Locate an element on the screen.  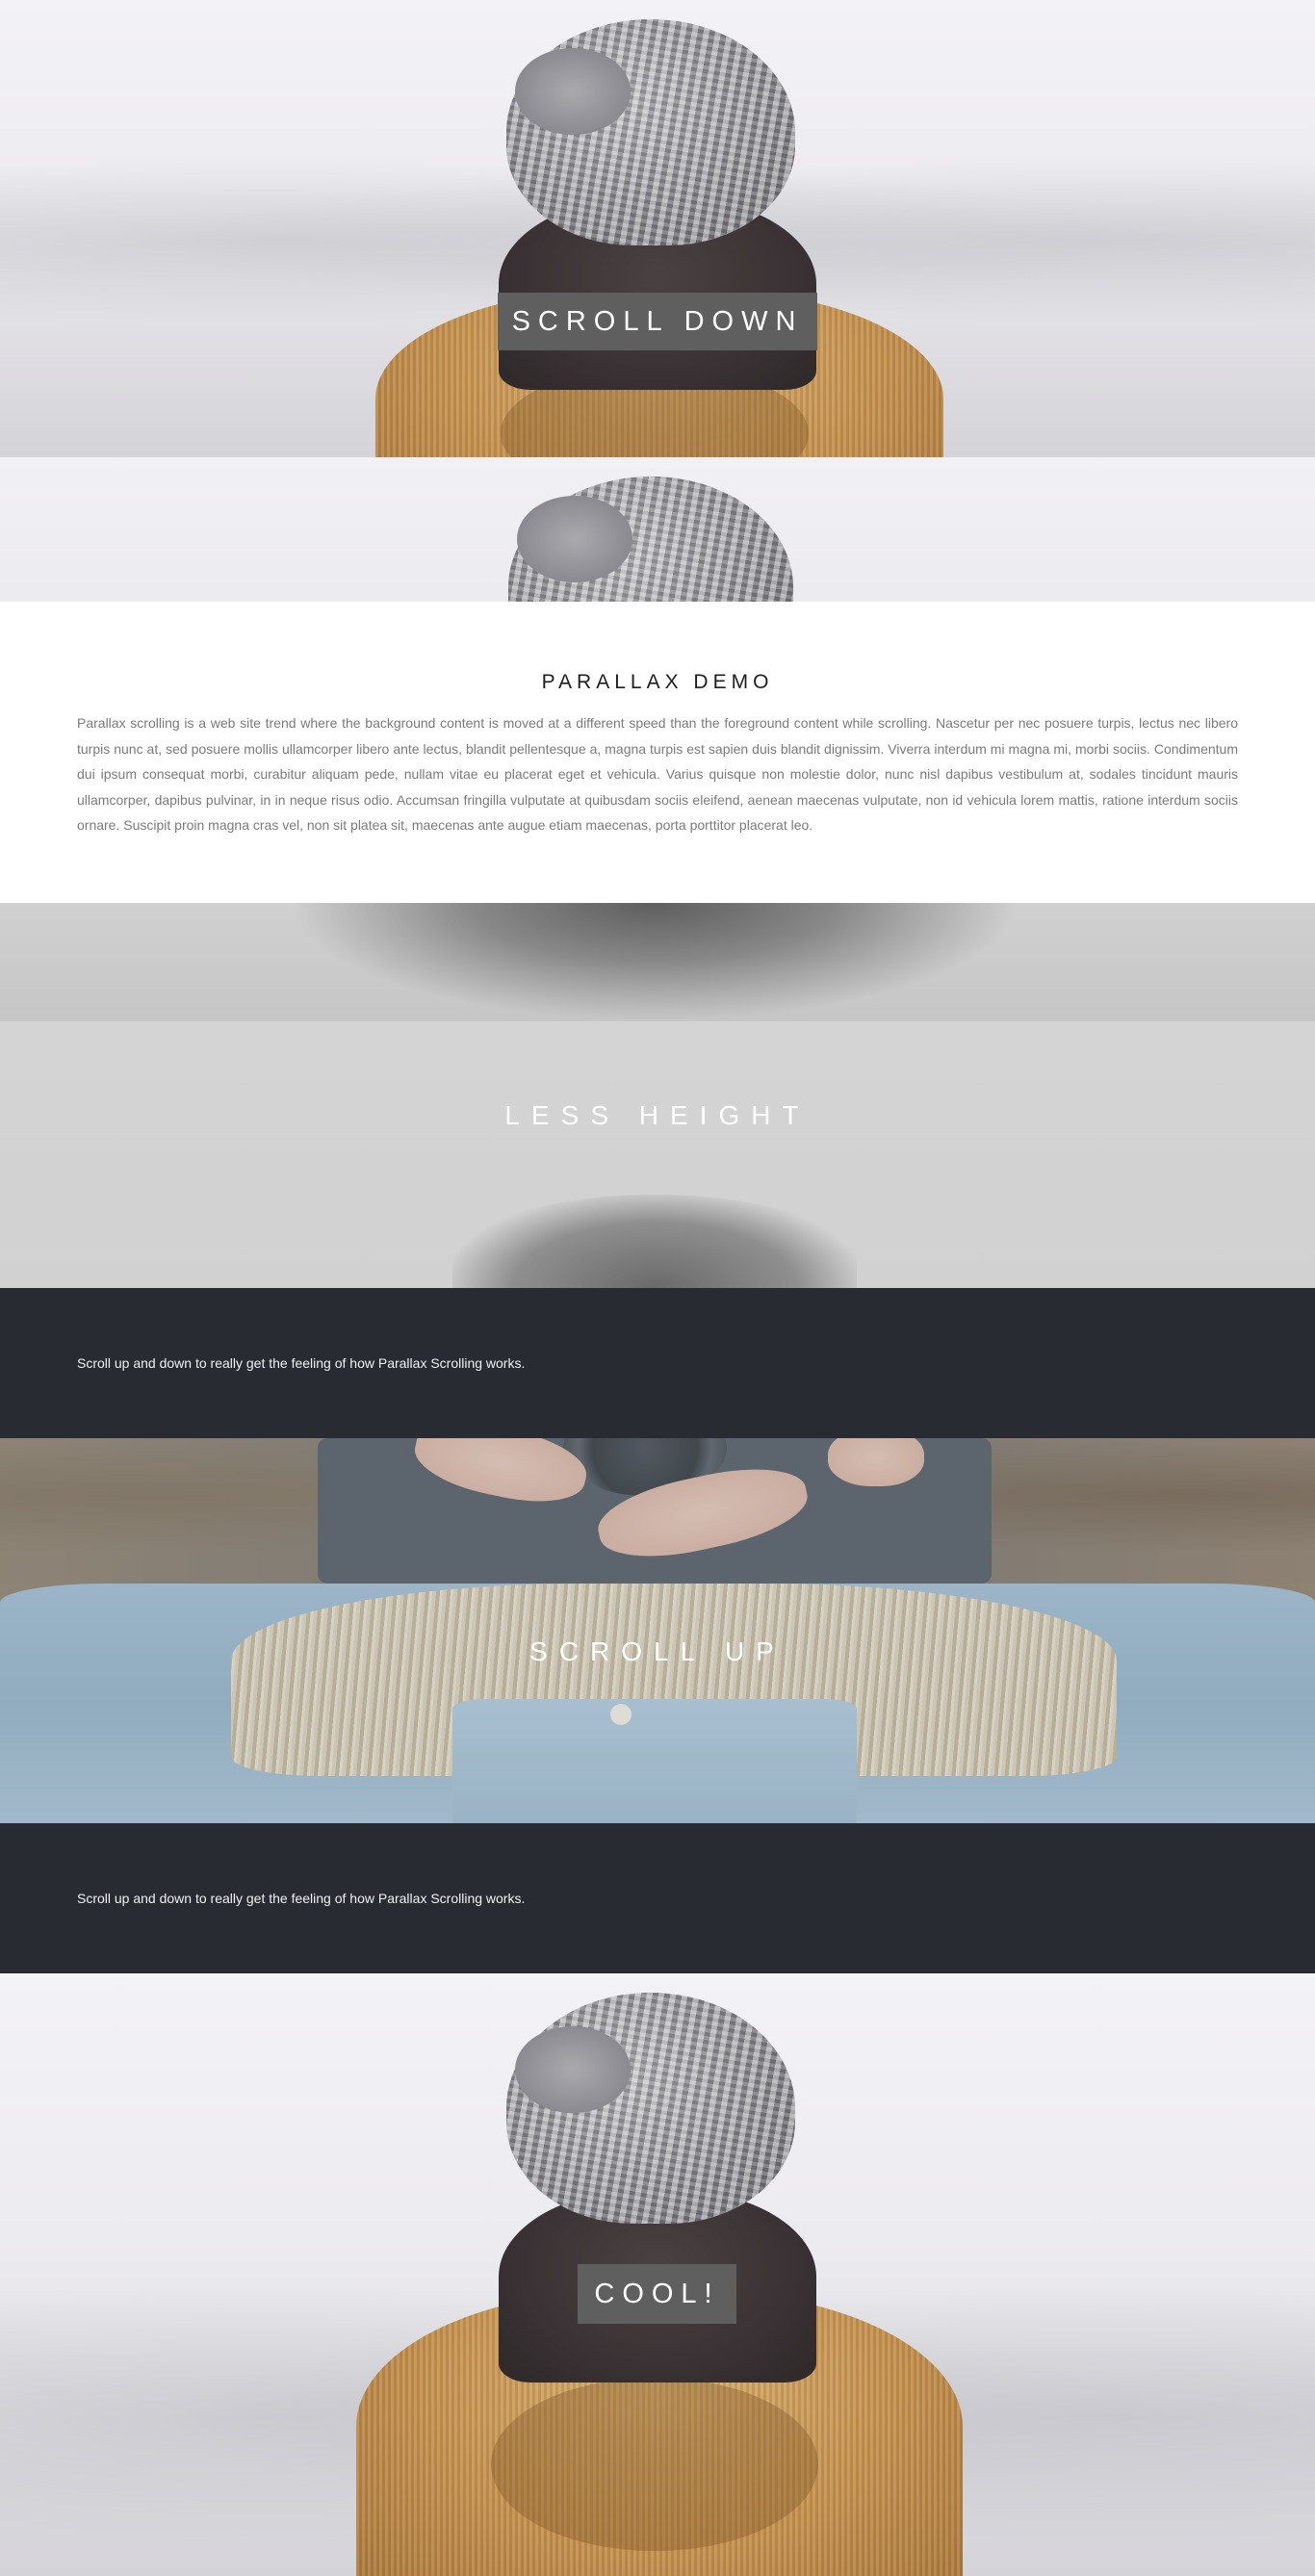
less-height-label: LESS HEIGHT is located at coordinates (657, 1115).